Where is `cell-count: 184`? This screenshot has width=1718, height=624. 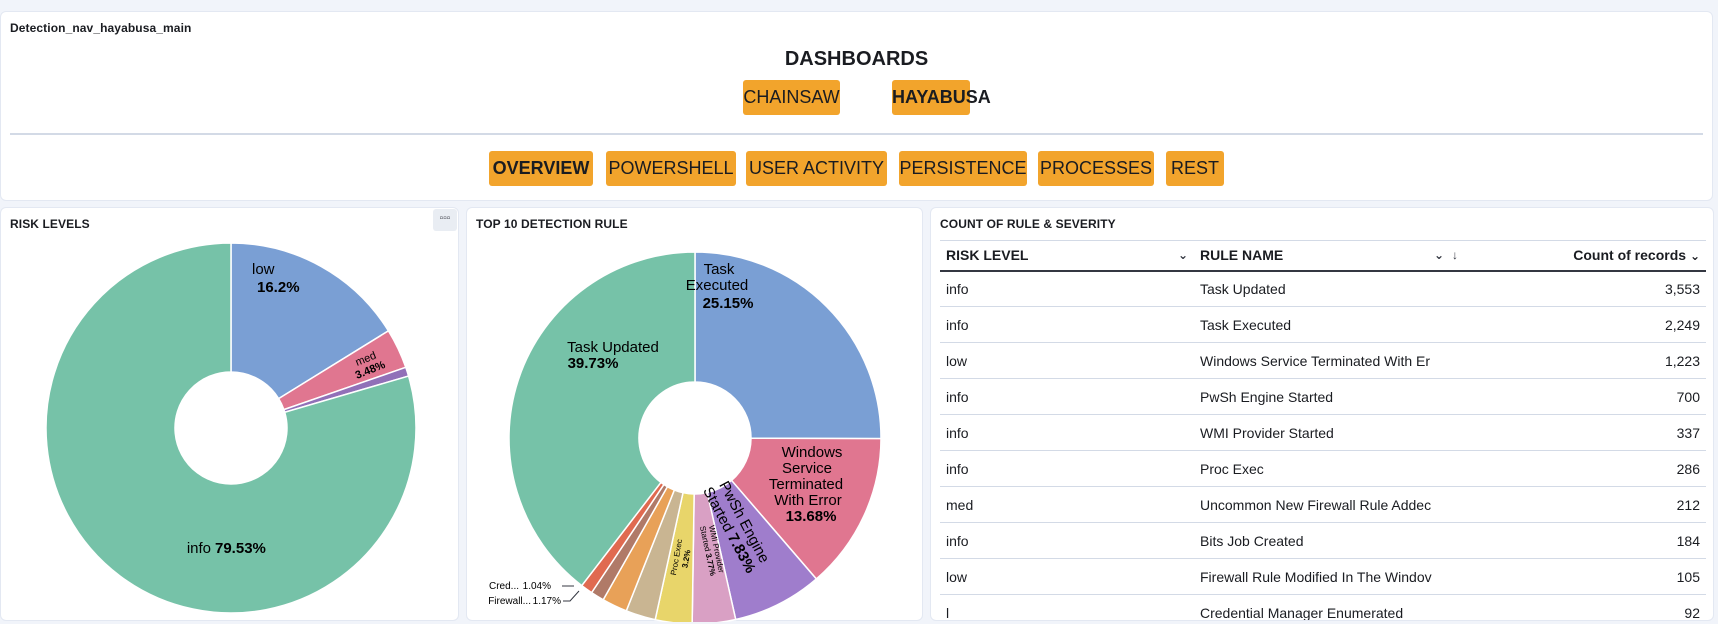 cell-count: 184 is located at coordinates (1585, 540).